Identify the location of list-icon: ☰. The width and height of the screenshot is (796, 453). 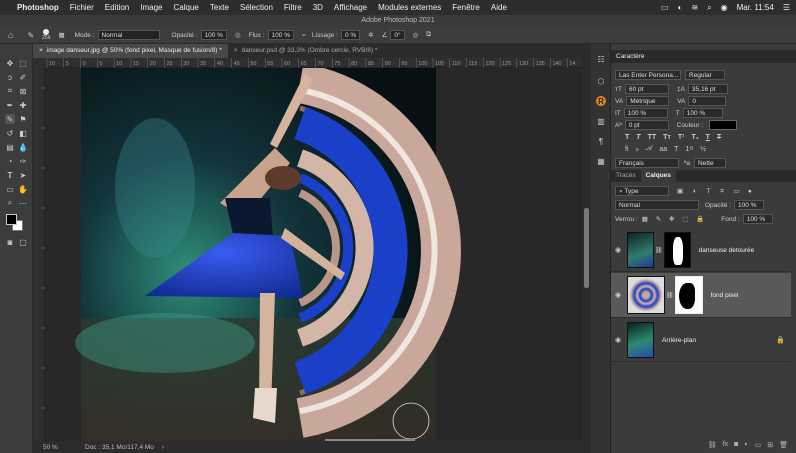
(786, 7).